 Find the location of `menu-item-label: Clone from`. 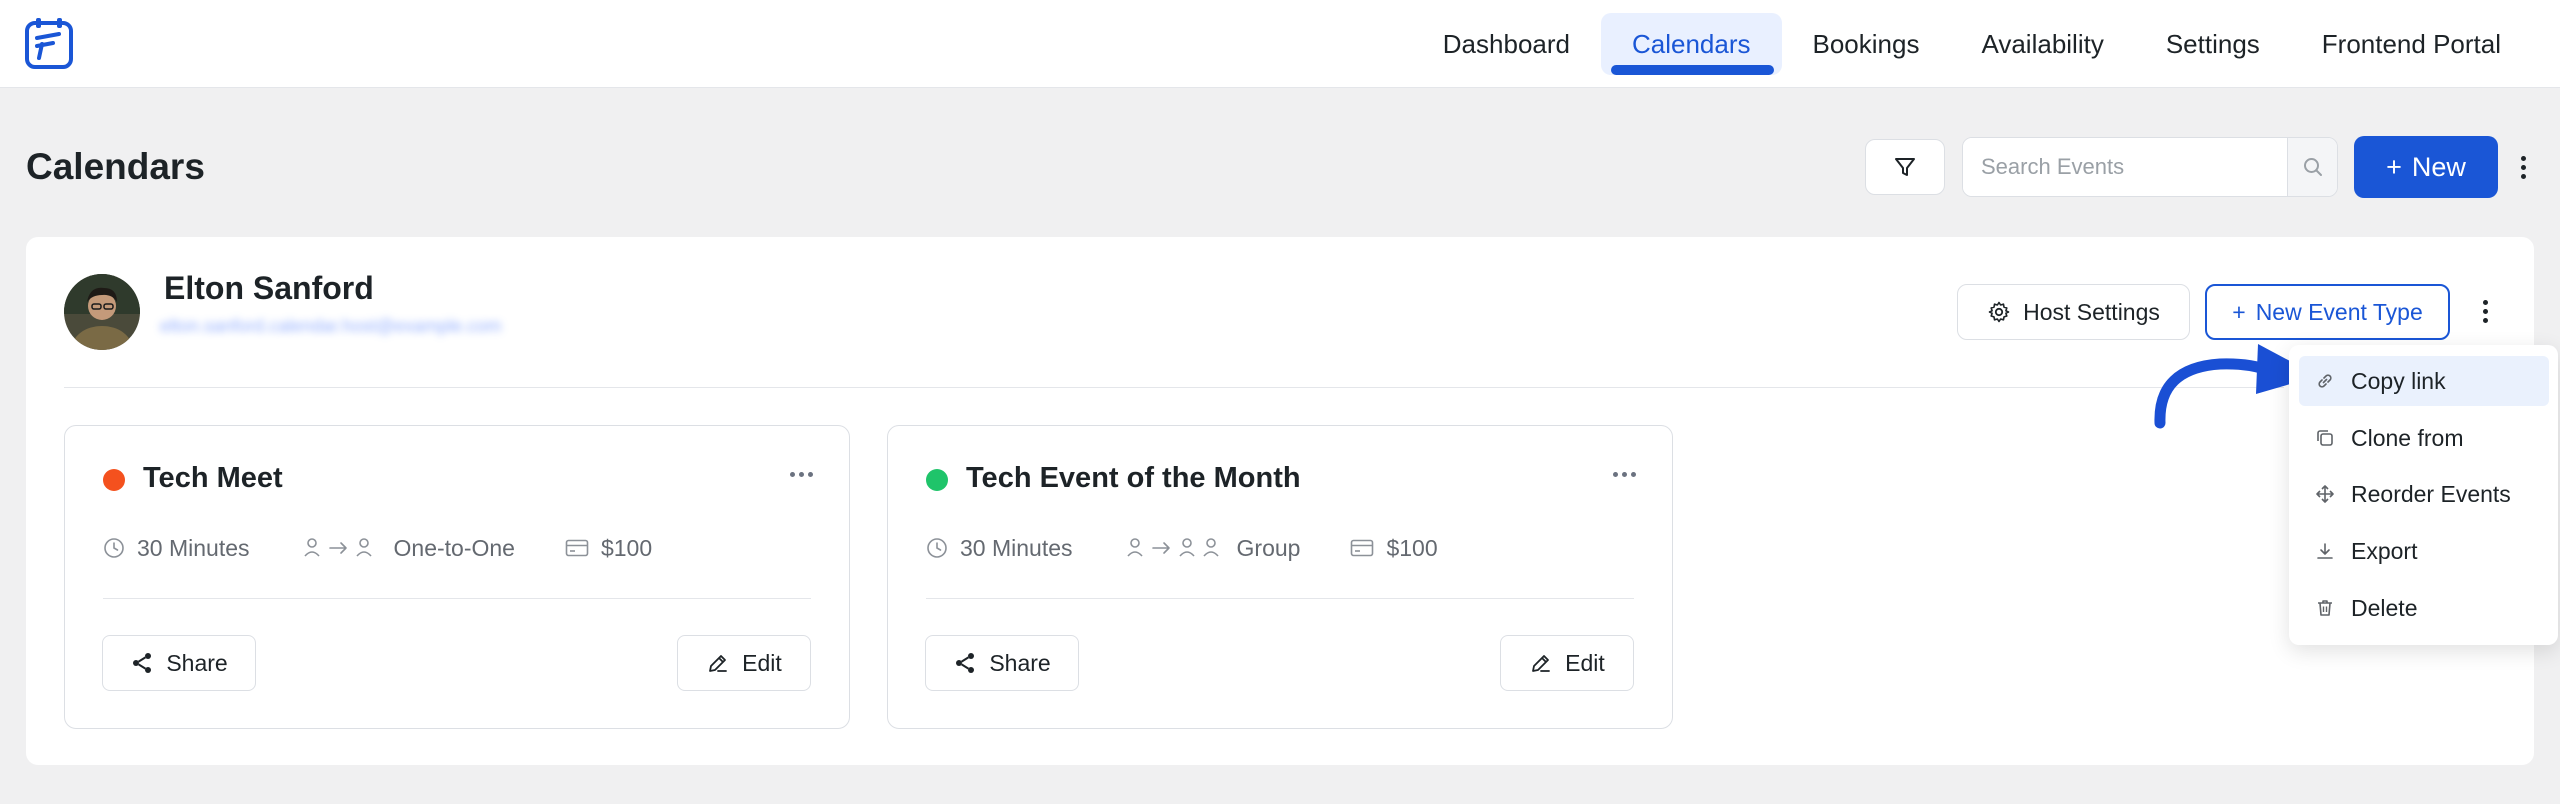

menu-item-label: Clone from is located at coordinates (2407, 437).